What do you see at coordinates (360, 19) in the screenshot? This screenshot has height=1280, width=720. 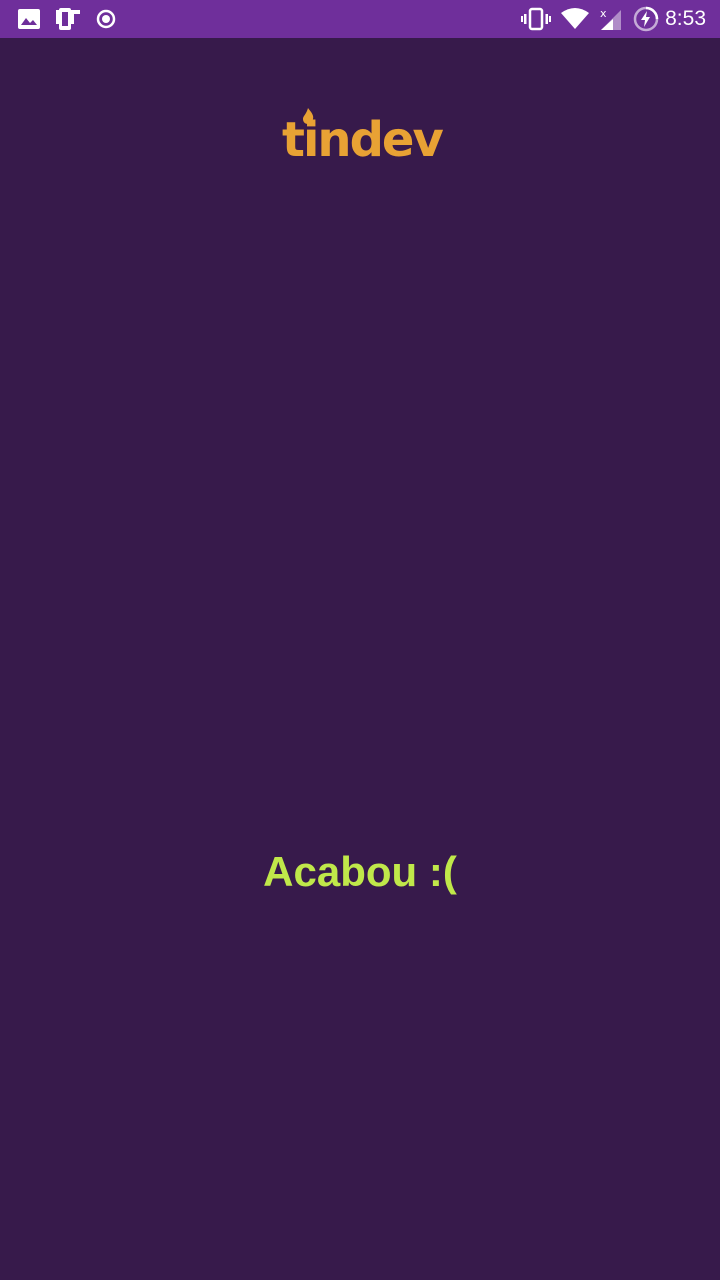 I see `status-bar: x 8:53` at bounding box center [360, 19].